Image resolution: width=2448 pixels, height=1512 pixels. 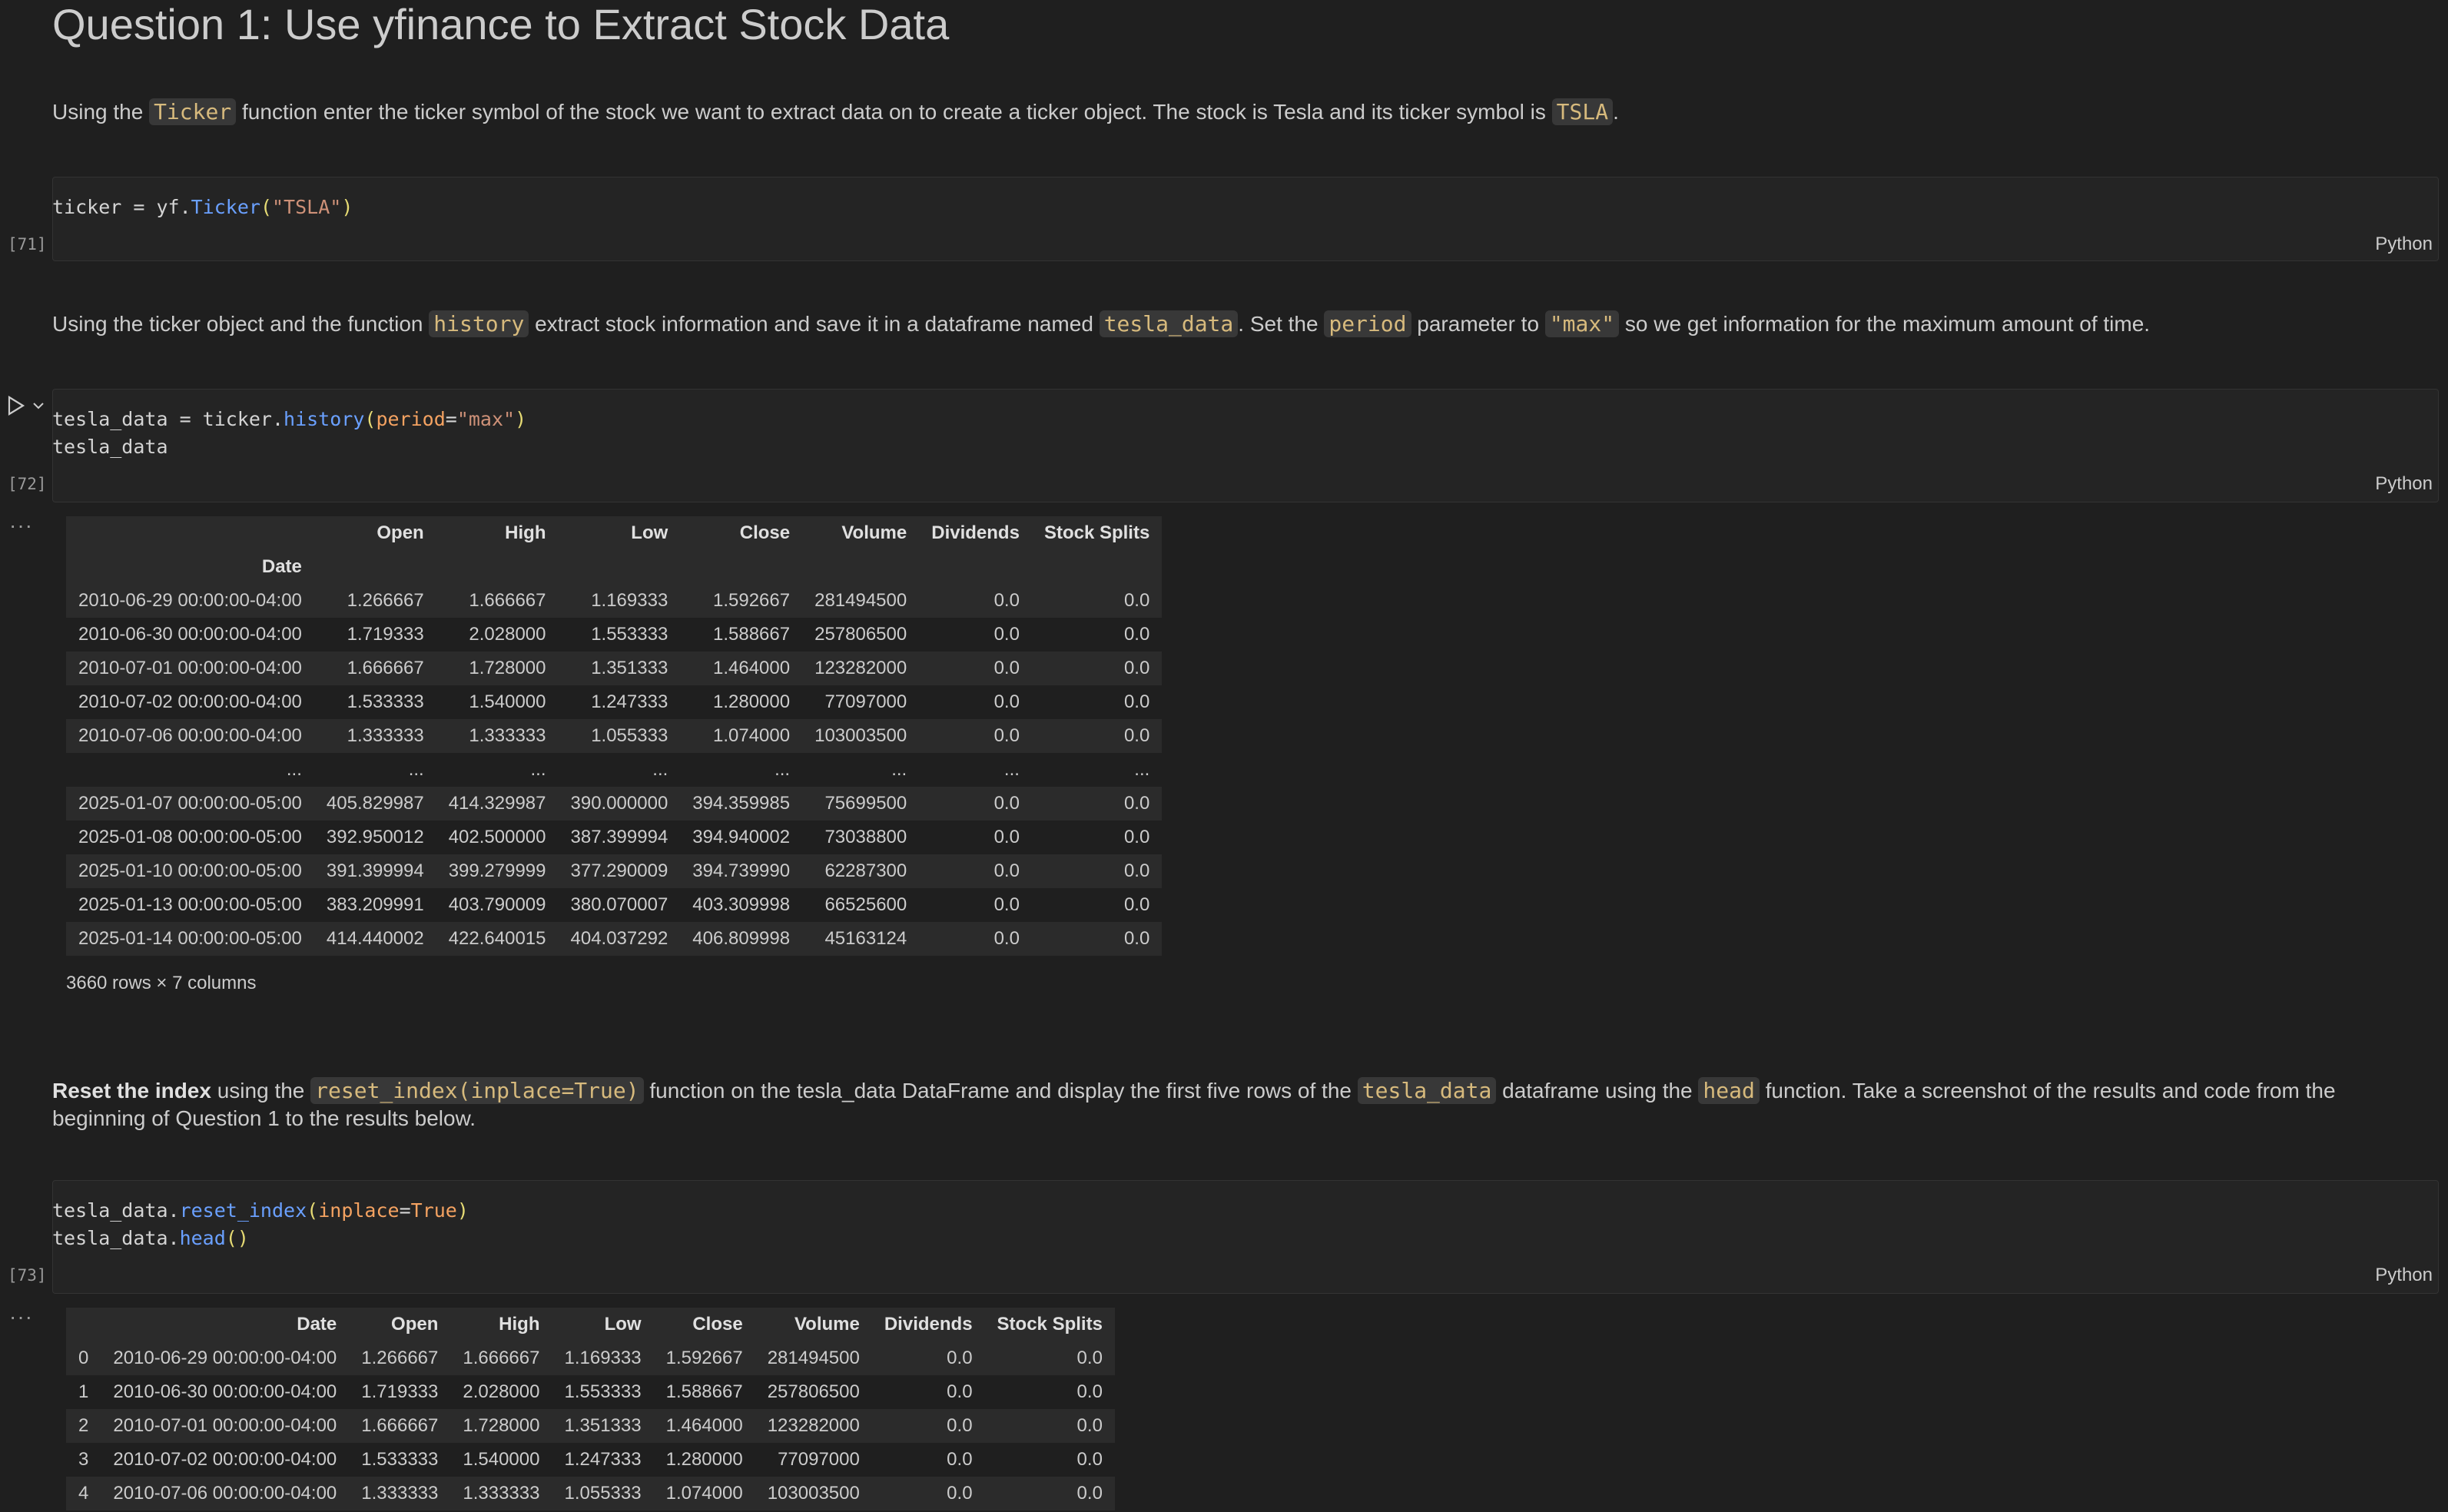 What do you see at coordinates (751, 634) in the screenshot?
I see `table-cell: 1.588667` at bounding box center [751, 634].